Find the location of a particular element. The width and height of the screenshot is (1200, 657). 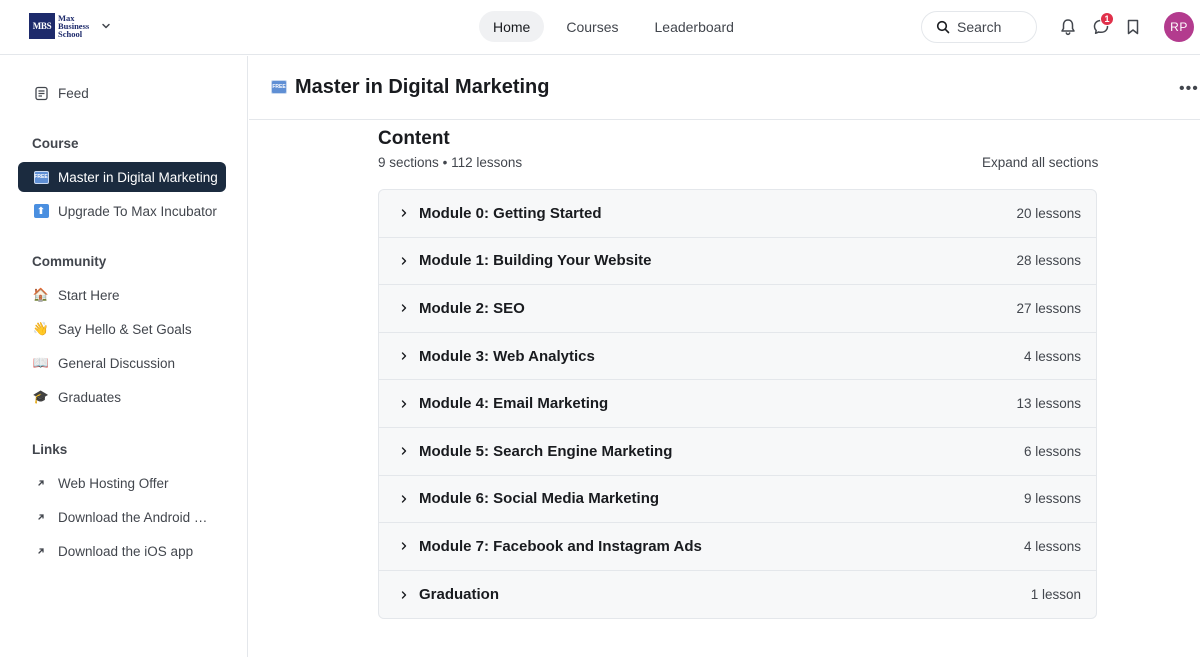

module-title: Module 4: Email Marketing is located at coordinates (514, 404).